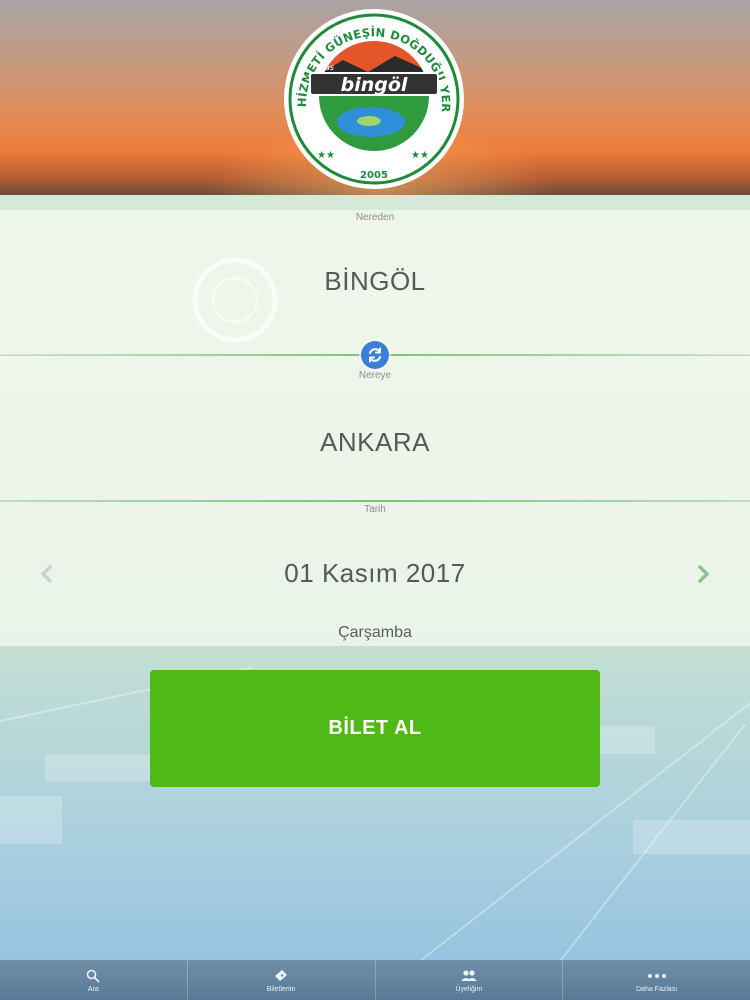  I want to click on ticket-icon, so click(281, 975).